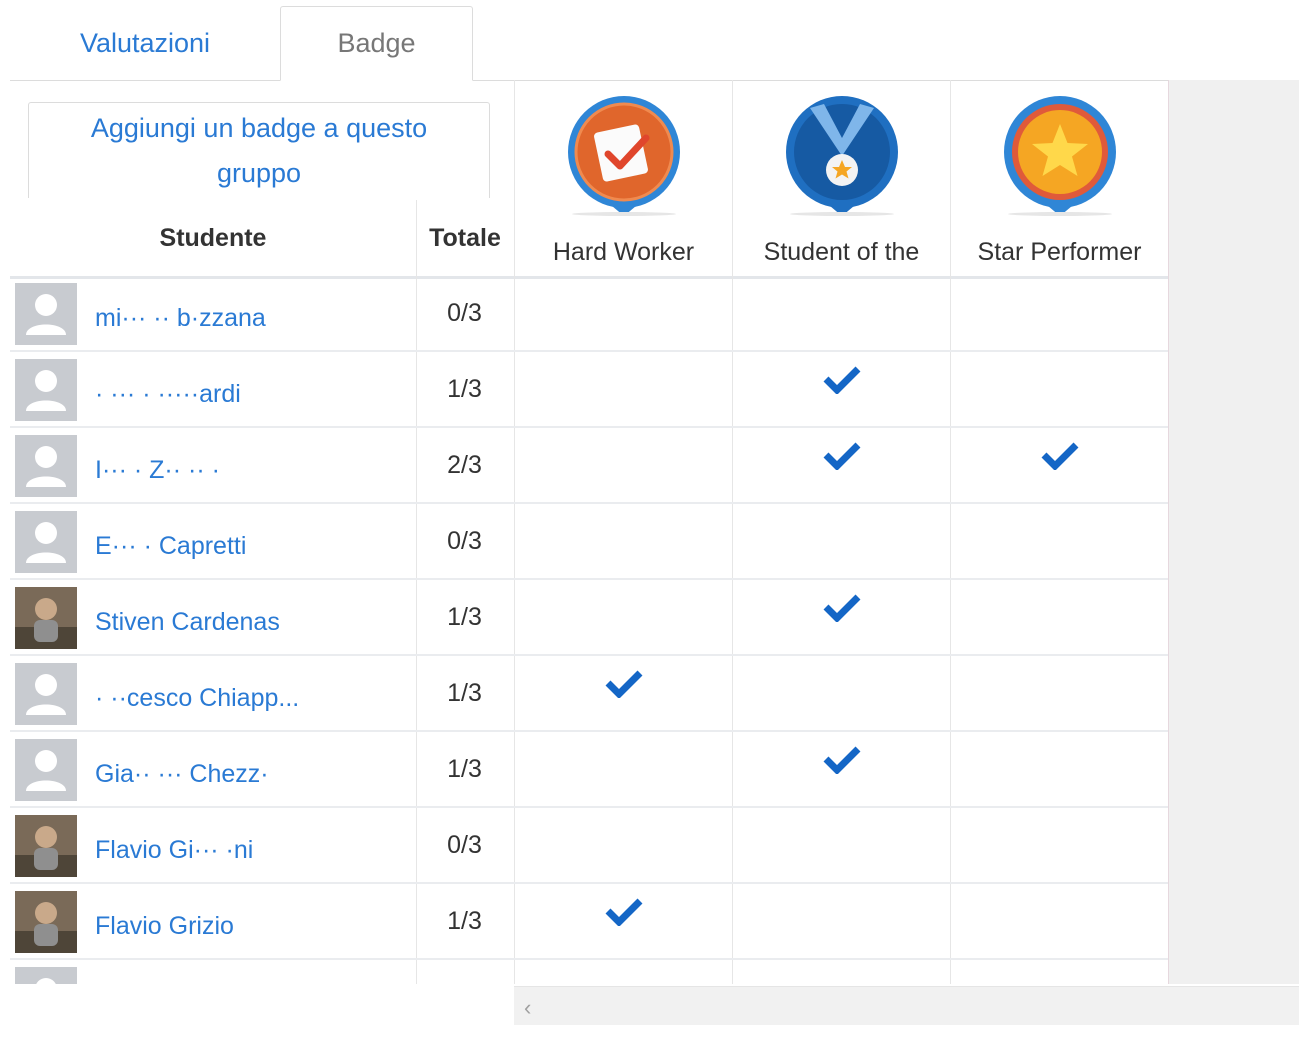 The height and width of the screenshot is (1048, 1299). What do you see at coordinates (245, 541) in the screenshot?
I see `student-name-link: E··· · Capretti` at bounding box center [245, 541].